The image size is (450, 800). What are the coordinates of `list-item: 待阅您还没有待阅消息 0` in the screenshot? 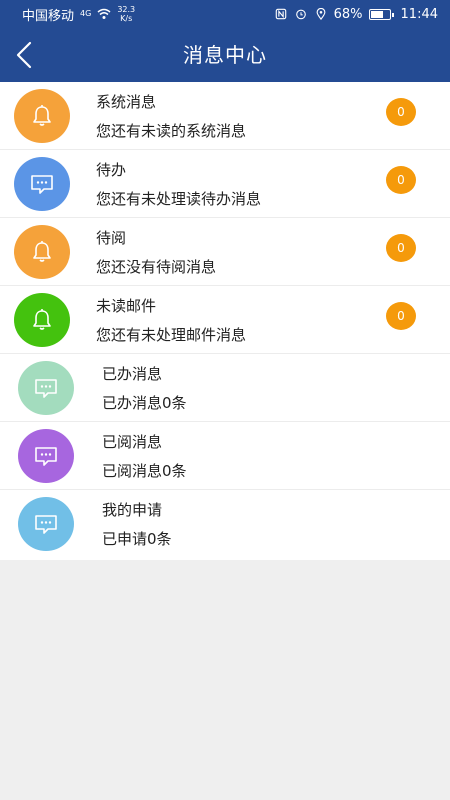 It's located at (225, 252).